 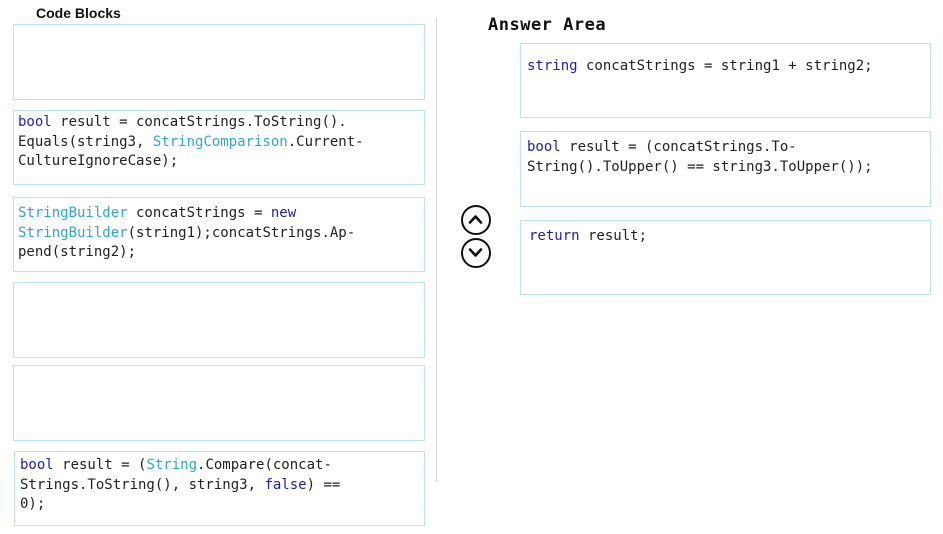 What do you see at coordinates (283, 213) in the screenshot?
I see `code-keyword: new` at bounding box center [283, 213].